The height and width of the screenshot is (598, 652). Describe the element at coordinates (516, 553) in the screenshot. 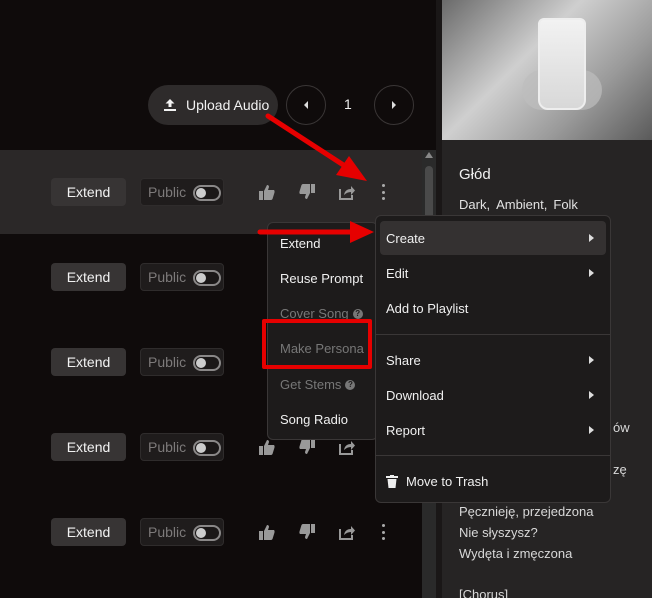

I see `lyric-line: Wydęta i zmęczona` at that location.